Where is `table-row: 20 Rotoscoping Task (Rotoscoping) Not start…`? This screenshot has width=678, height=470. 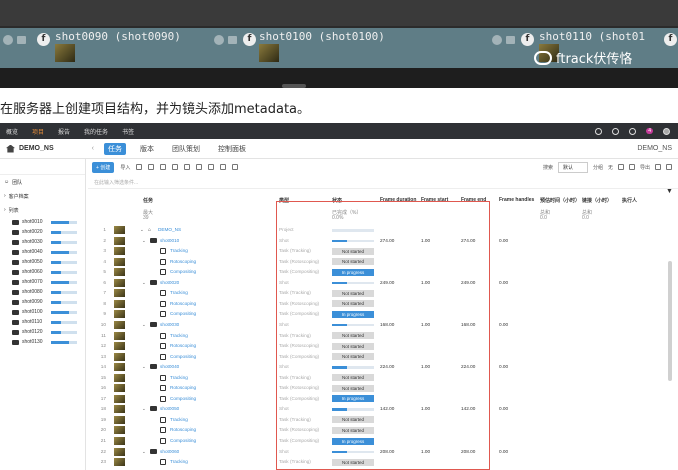
table-row: 20 Rotoscoping Task (Rotoscoping) Not start… is located at coordinates (383, 430).